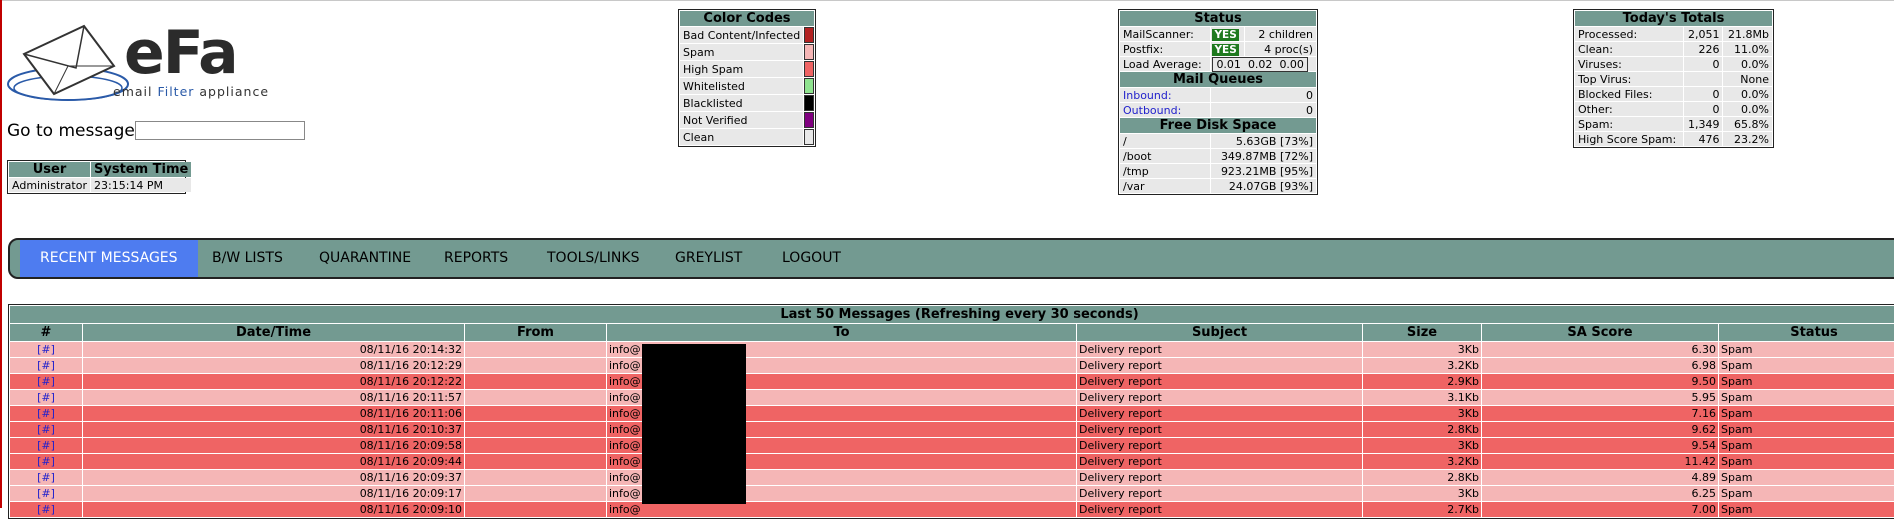  I want to click on message-date: 08/11/16 20:11:06, so click(274, 414).